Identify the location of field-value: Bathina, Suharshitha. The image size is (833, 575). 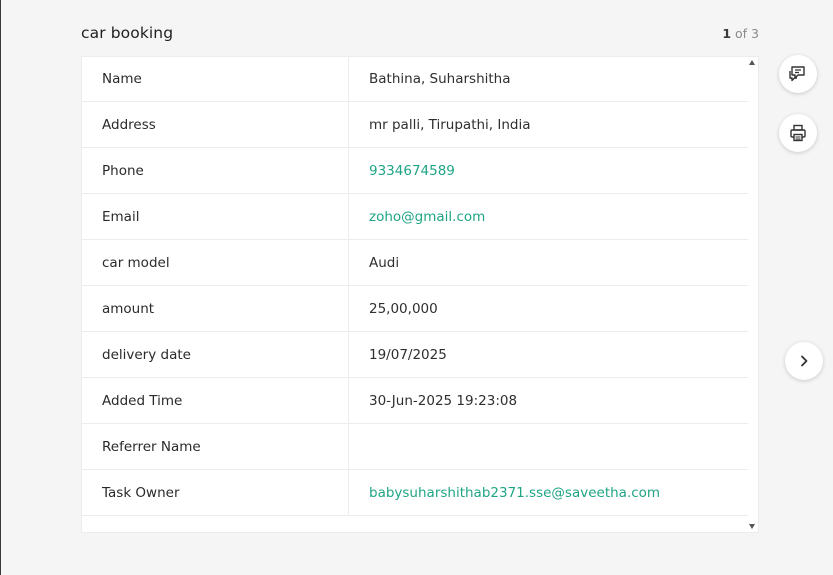
(440, 79).